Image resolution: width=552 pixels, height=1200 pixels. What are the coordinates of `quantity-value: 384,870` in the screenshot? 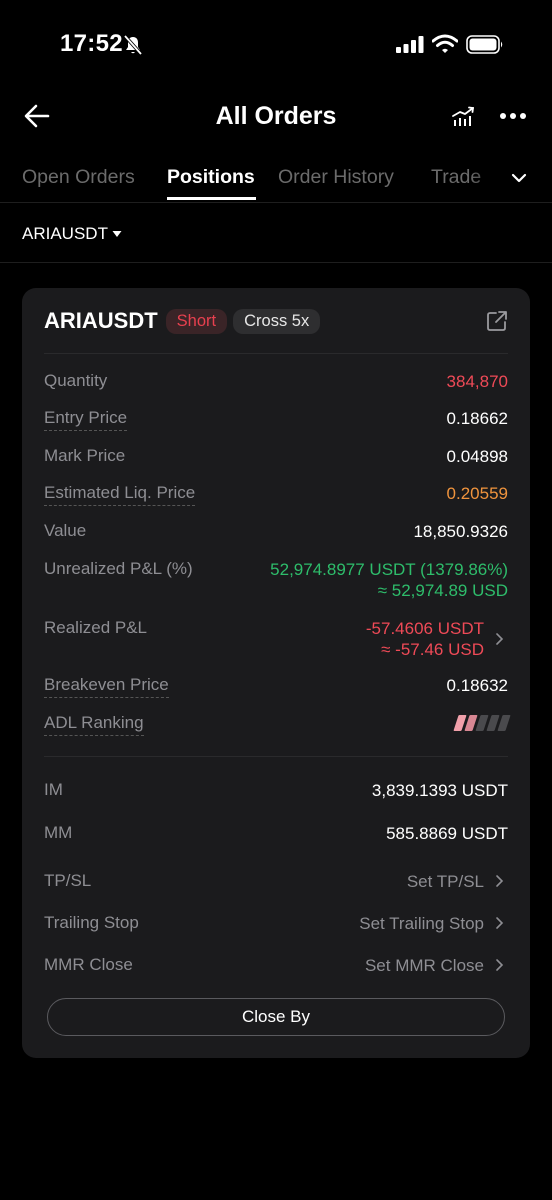 It's located at (477, 381).